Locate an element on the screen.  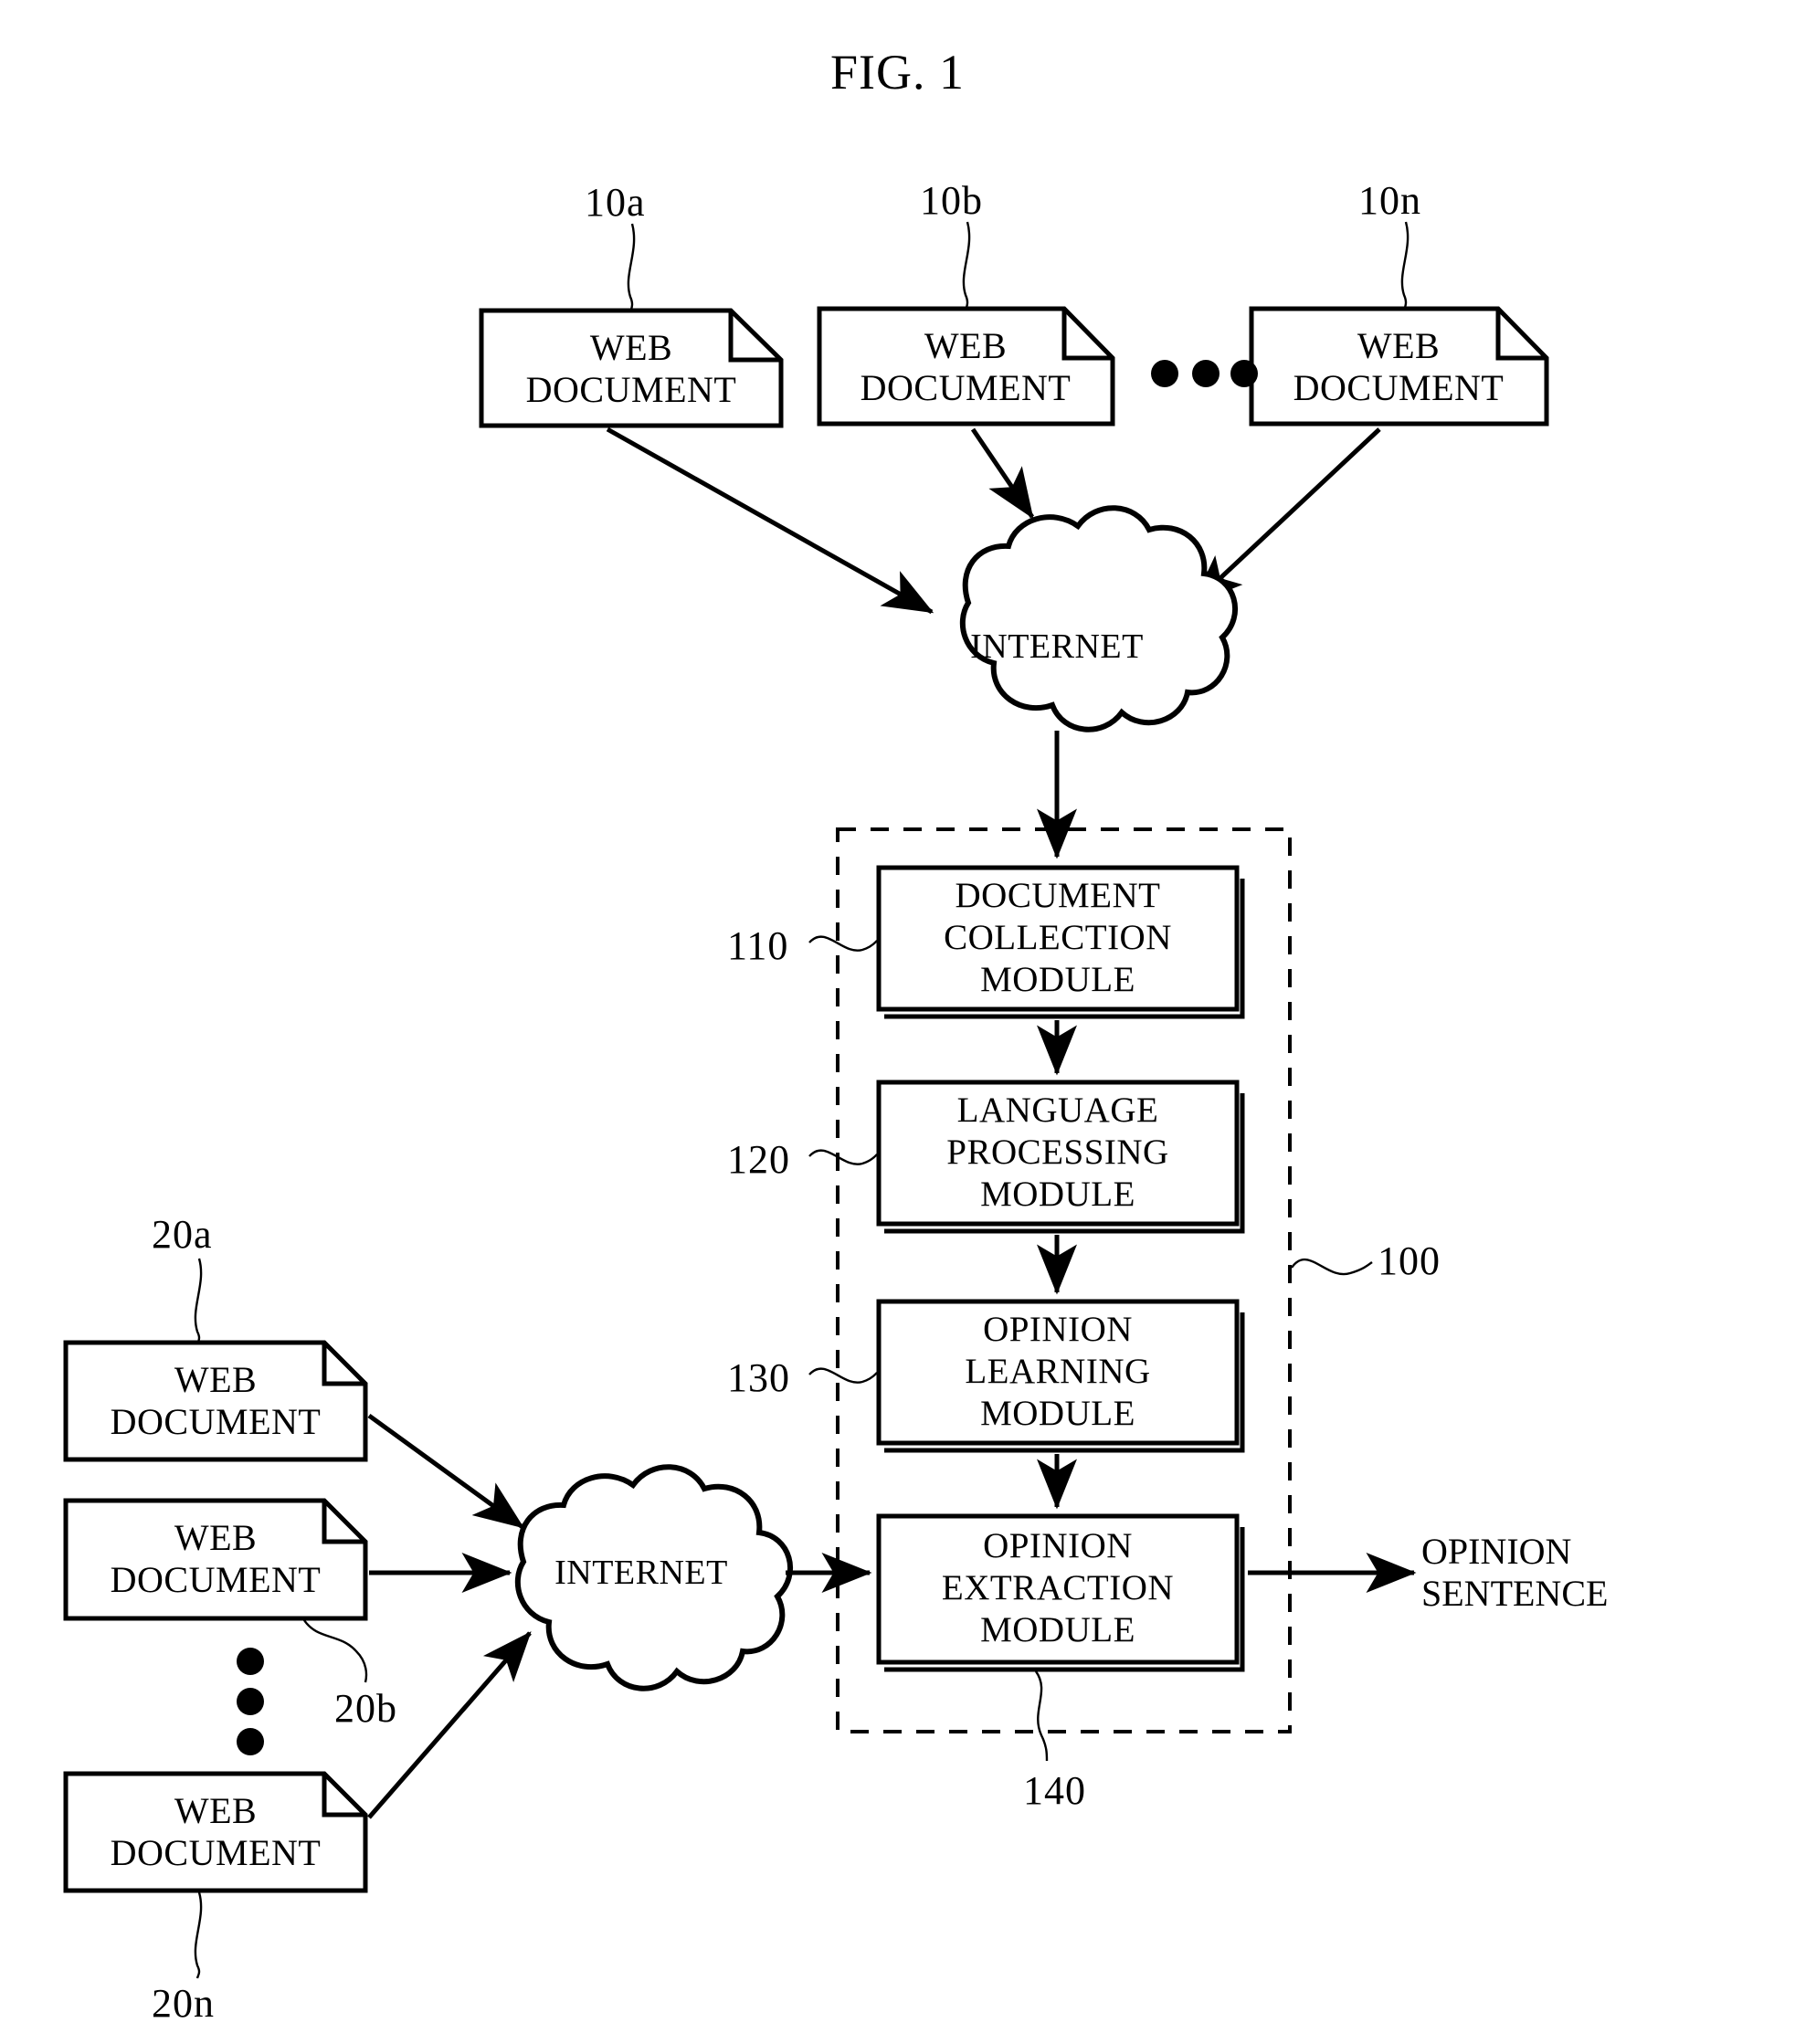
reference-label-20b: 20b is located at coordinates (365, 1708).